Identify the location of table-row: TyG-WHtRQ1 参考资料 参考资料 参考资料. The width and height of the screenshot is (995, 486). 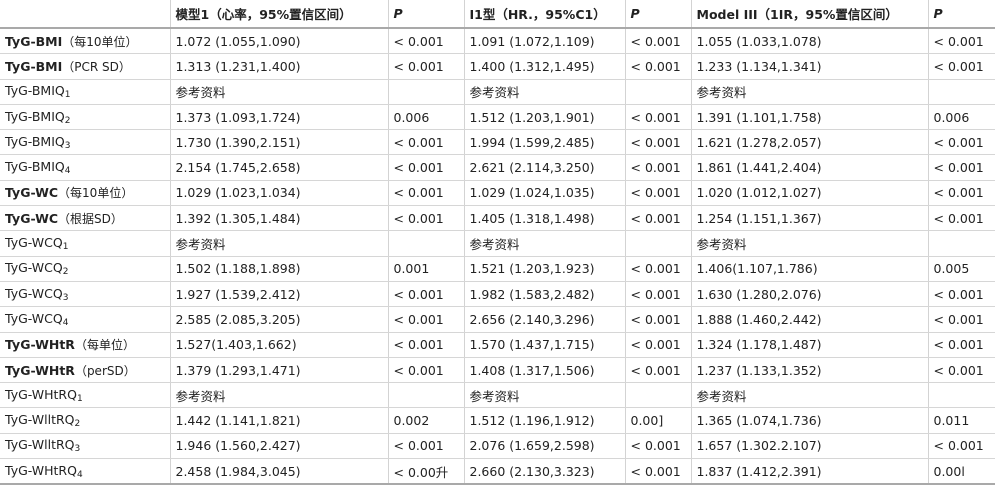
(497, 395).